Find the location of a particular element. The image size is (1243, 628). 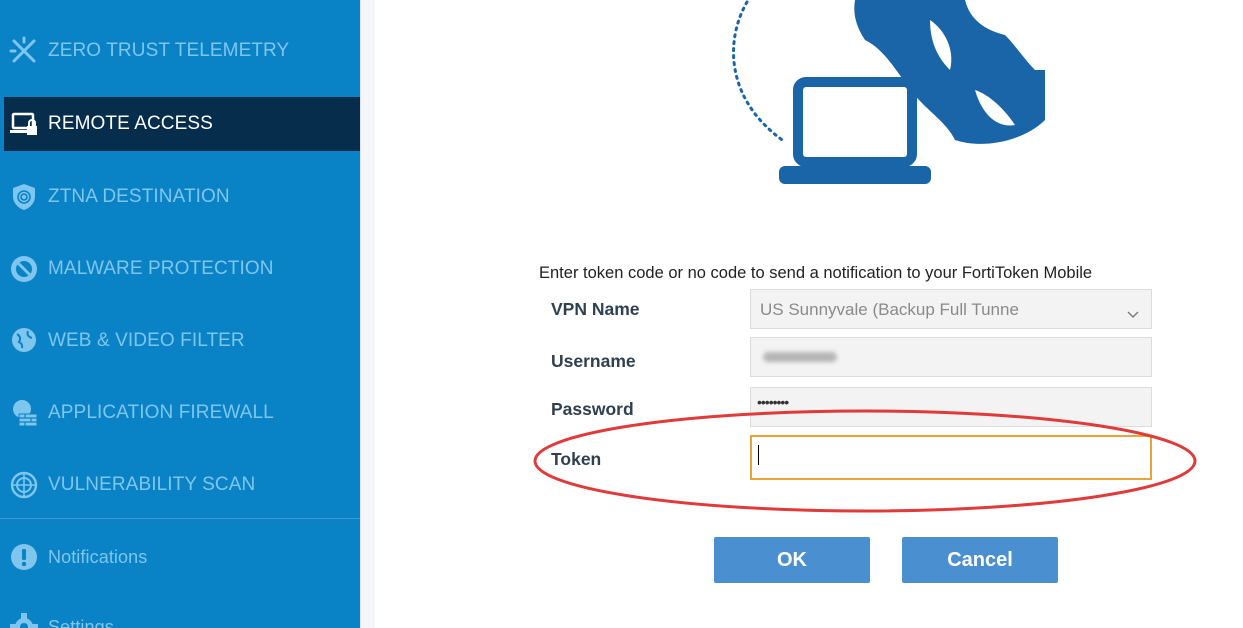

sidebar-item-label: ZTNA DESTINATION is located at coordinates (139, 196).